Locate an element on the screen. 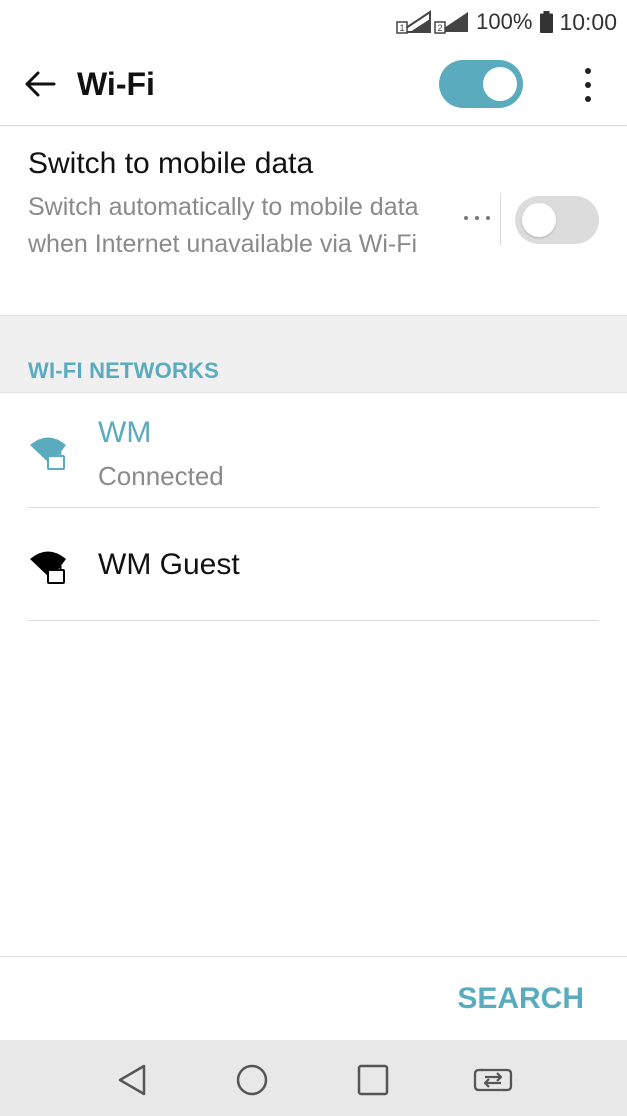 Image resolution: width=627 pixels, height=1116 pixels. arrow-left-icon is located at coordinates (40, 84).